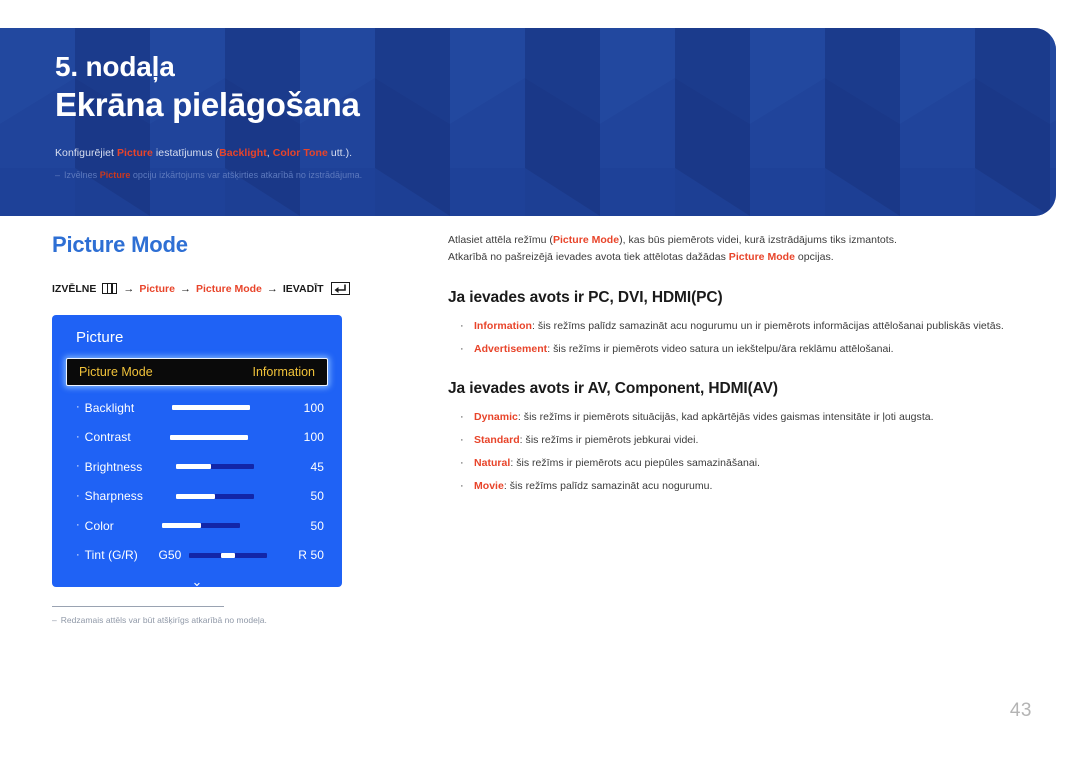 The image size is (1080, 763). What do you see at coordinates (503, 325) in the screenshot?
I see `bullet-term: Information` at bounding box center [503, 325].